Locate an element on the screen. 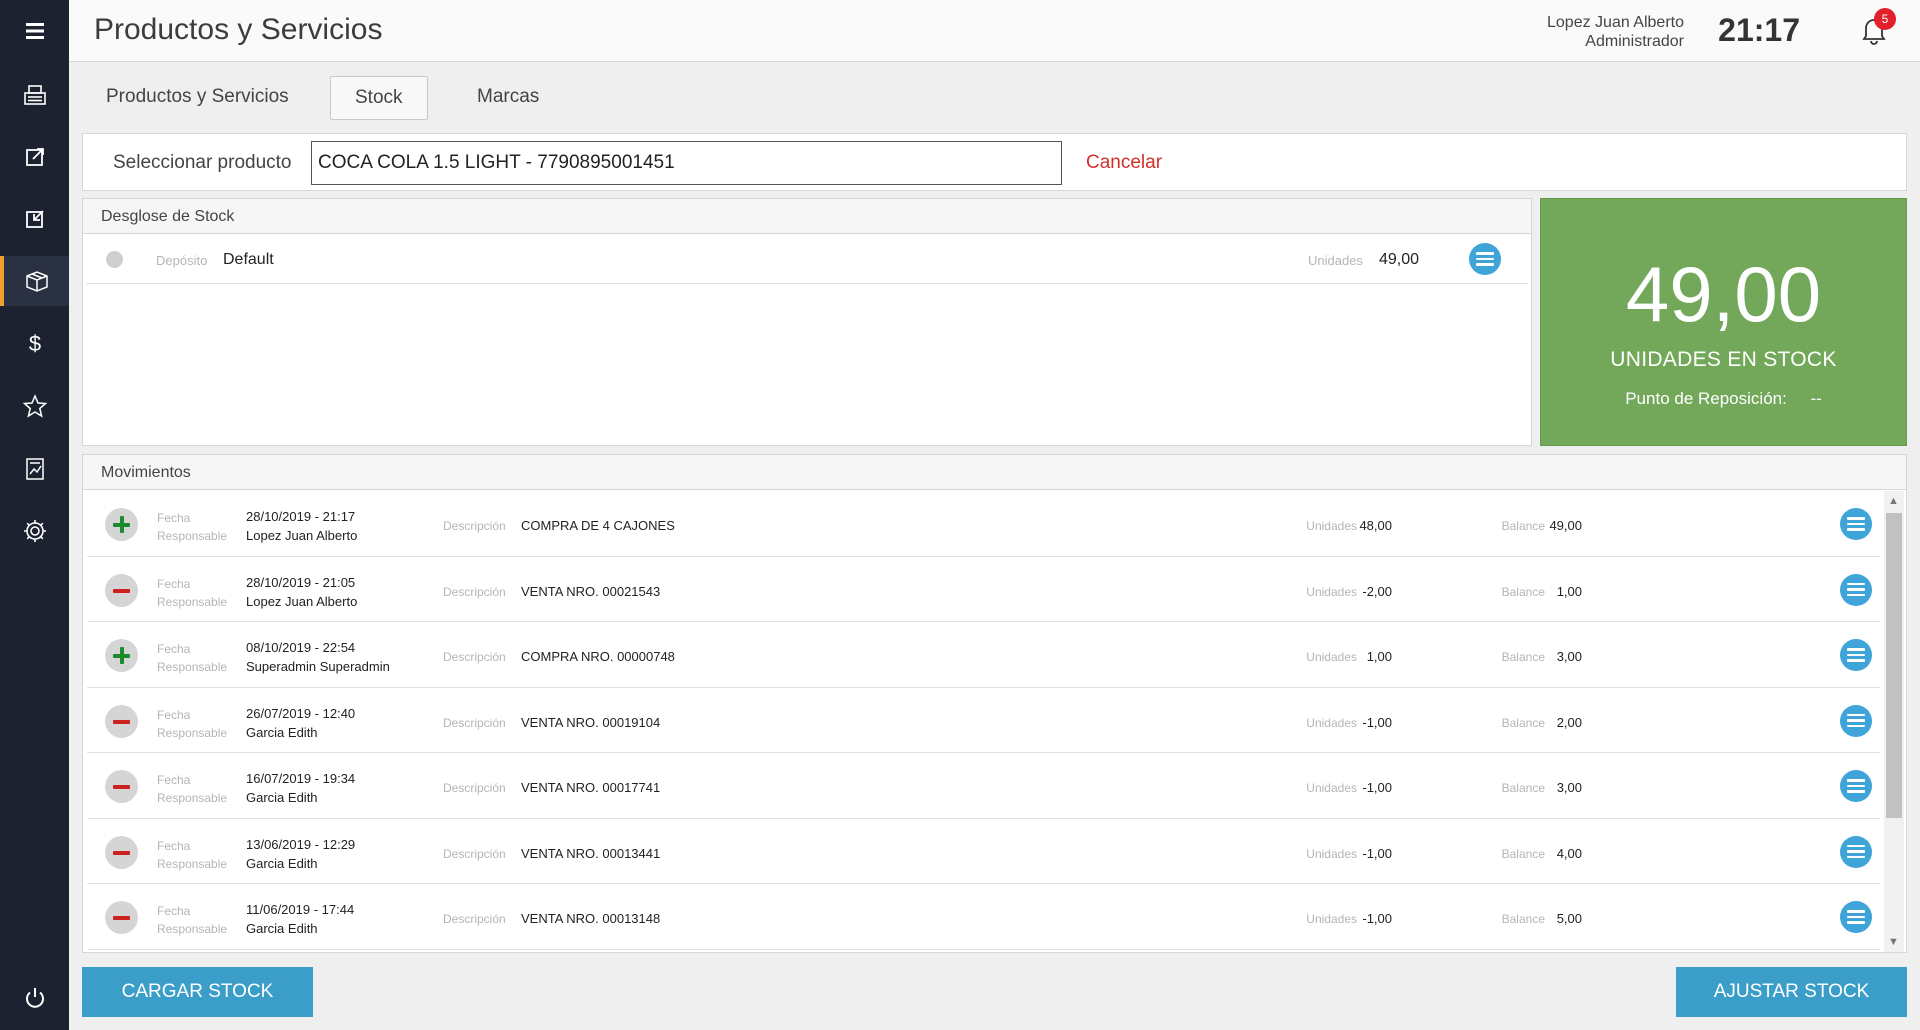 This screenshot has height=1030, width=1920. sidebar-item-favorites is located at coordinates (34, 406).